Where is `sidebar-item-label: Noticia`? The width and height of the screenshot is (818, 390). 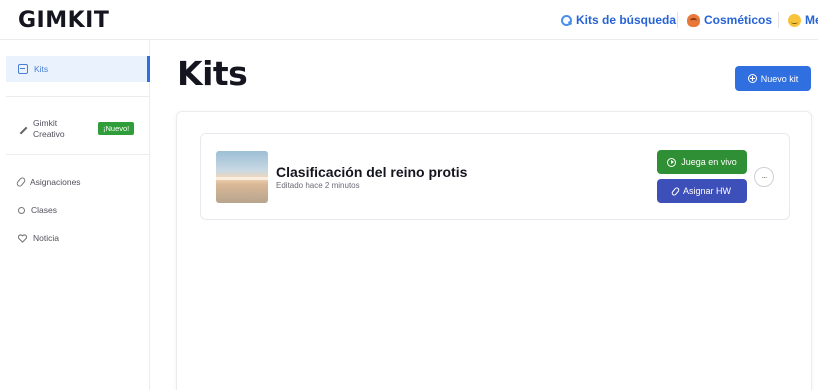 sidebar-item-label: Noticia is located at coordinates (46, 238).